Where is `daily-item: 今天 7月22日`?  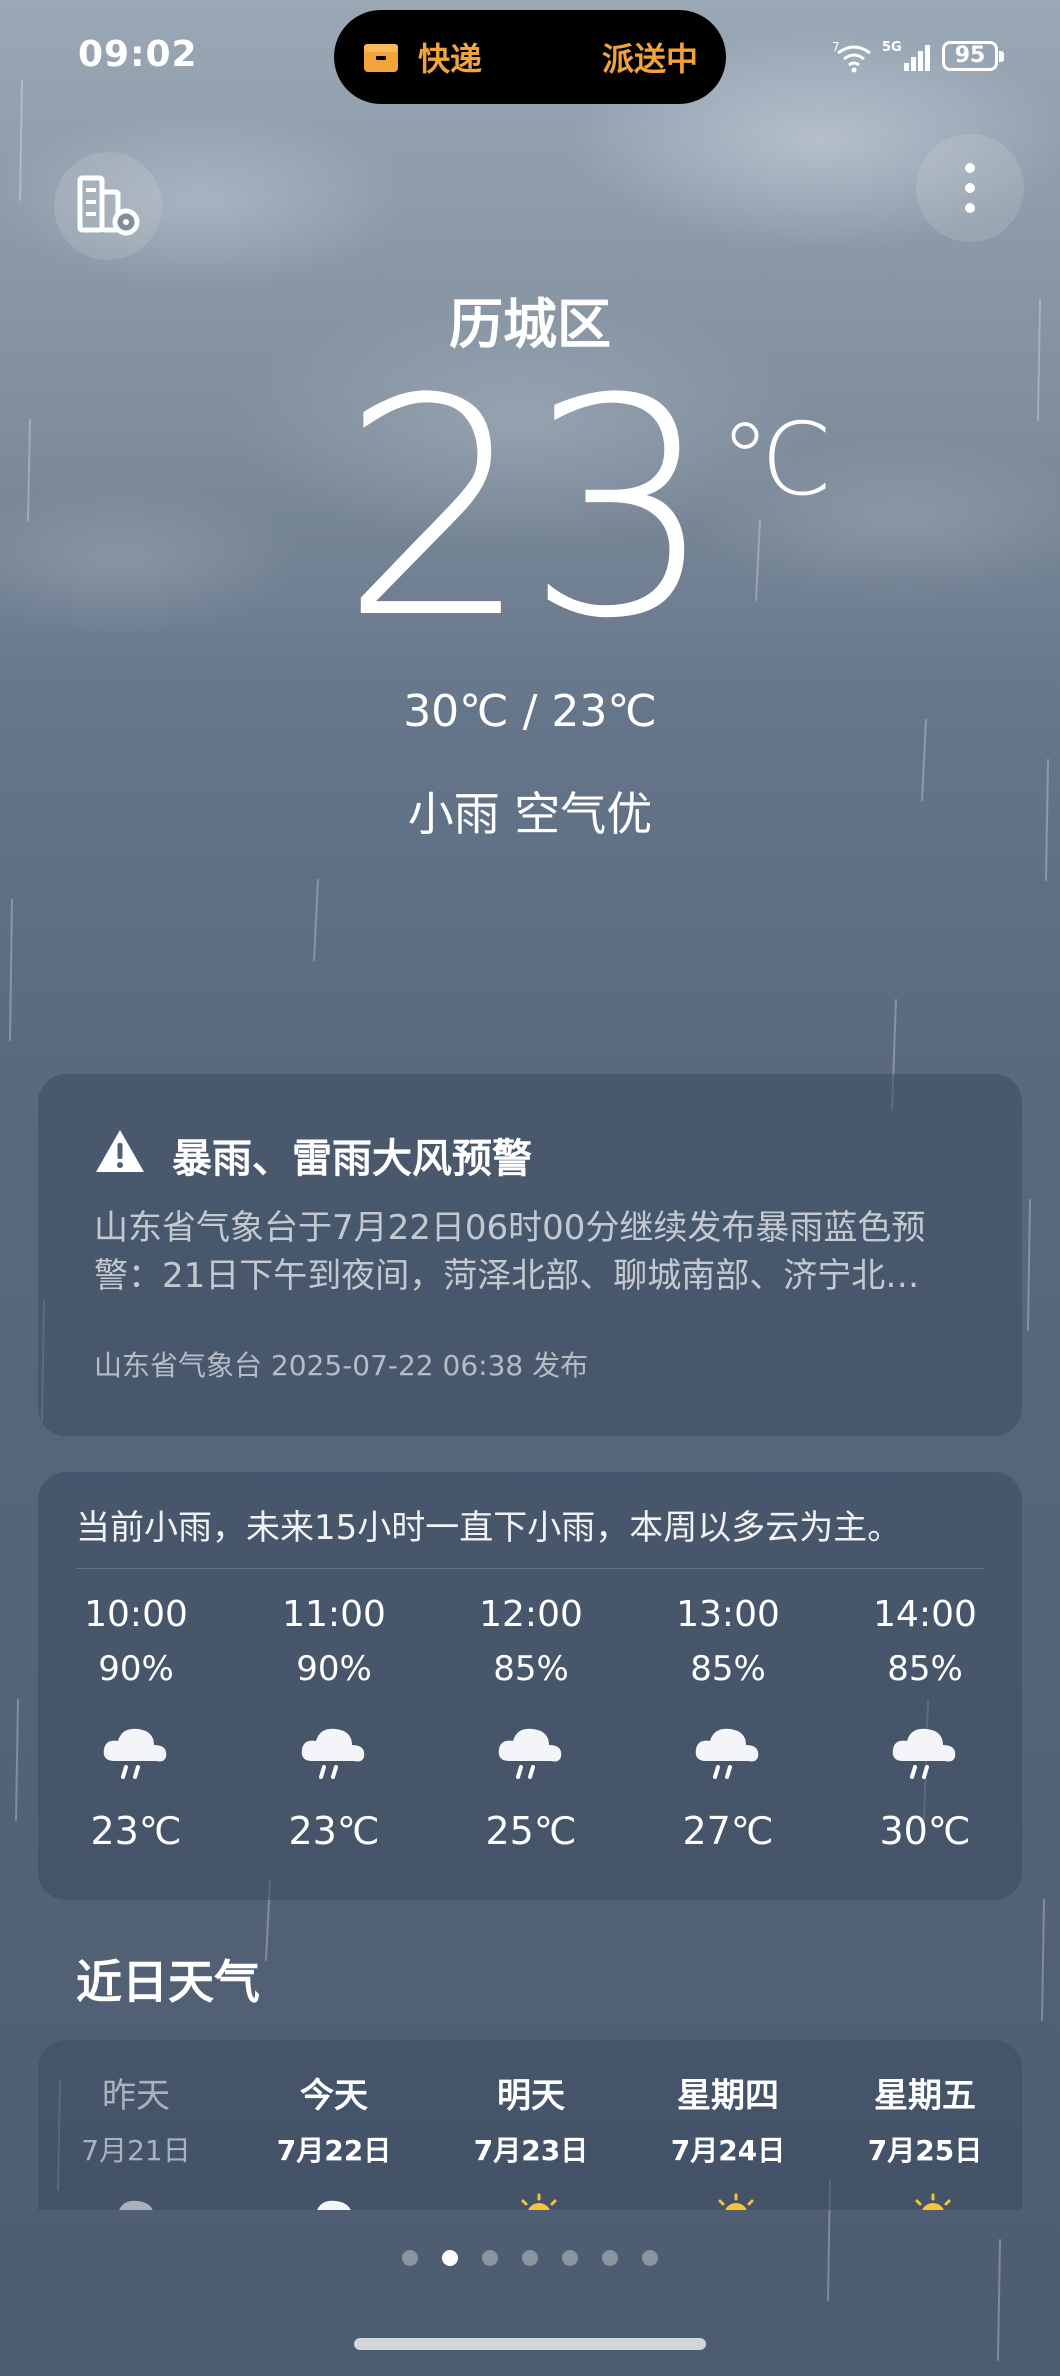
daily-item: 今天 7月22日 is located at coordinates (334, 2139).